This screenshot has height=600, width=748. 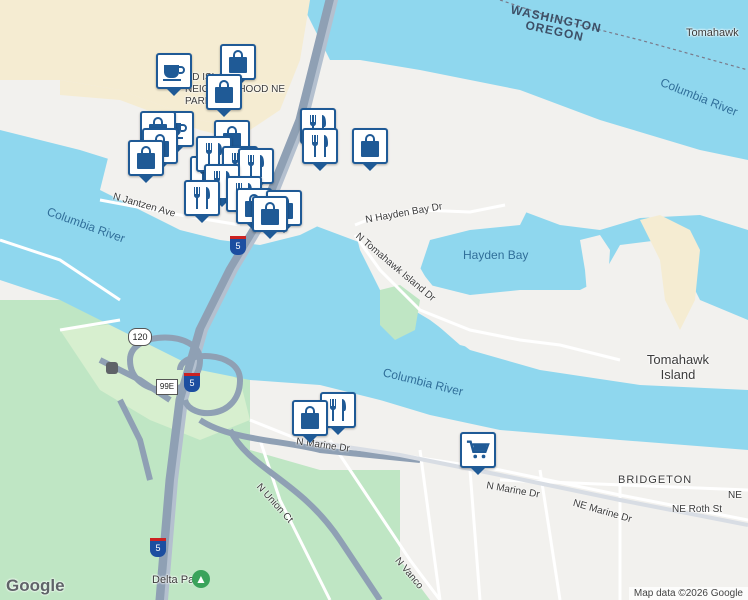 What do you see at coordinates (712, 33) in the screenshot?
I see `label-tomahawk-top: Tomahawk` at bounding box center [712, 33].